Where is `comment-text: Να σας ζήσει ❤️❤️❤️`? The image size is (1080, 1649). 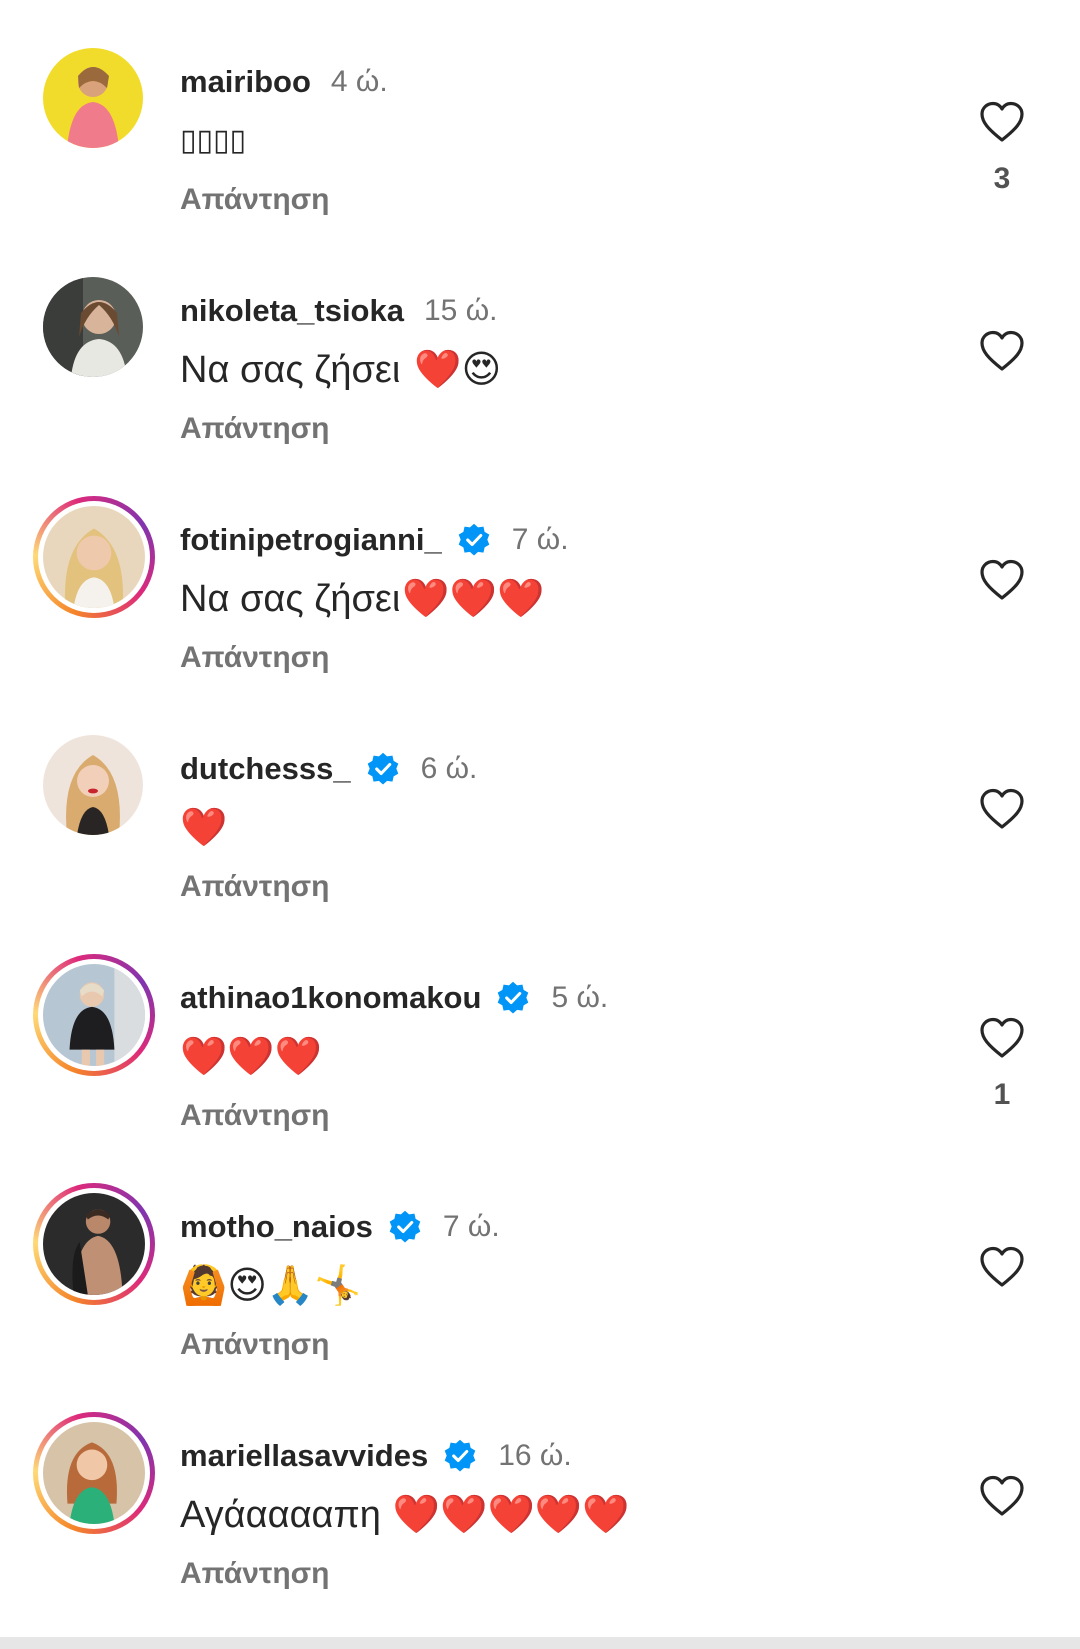
comment-text: Να σας ζήσει ❤️❤️❤️ is located at coordinates (362, 599).